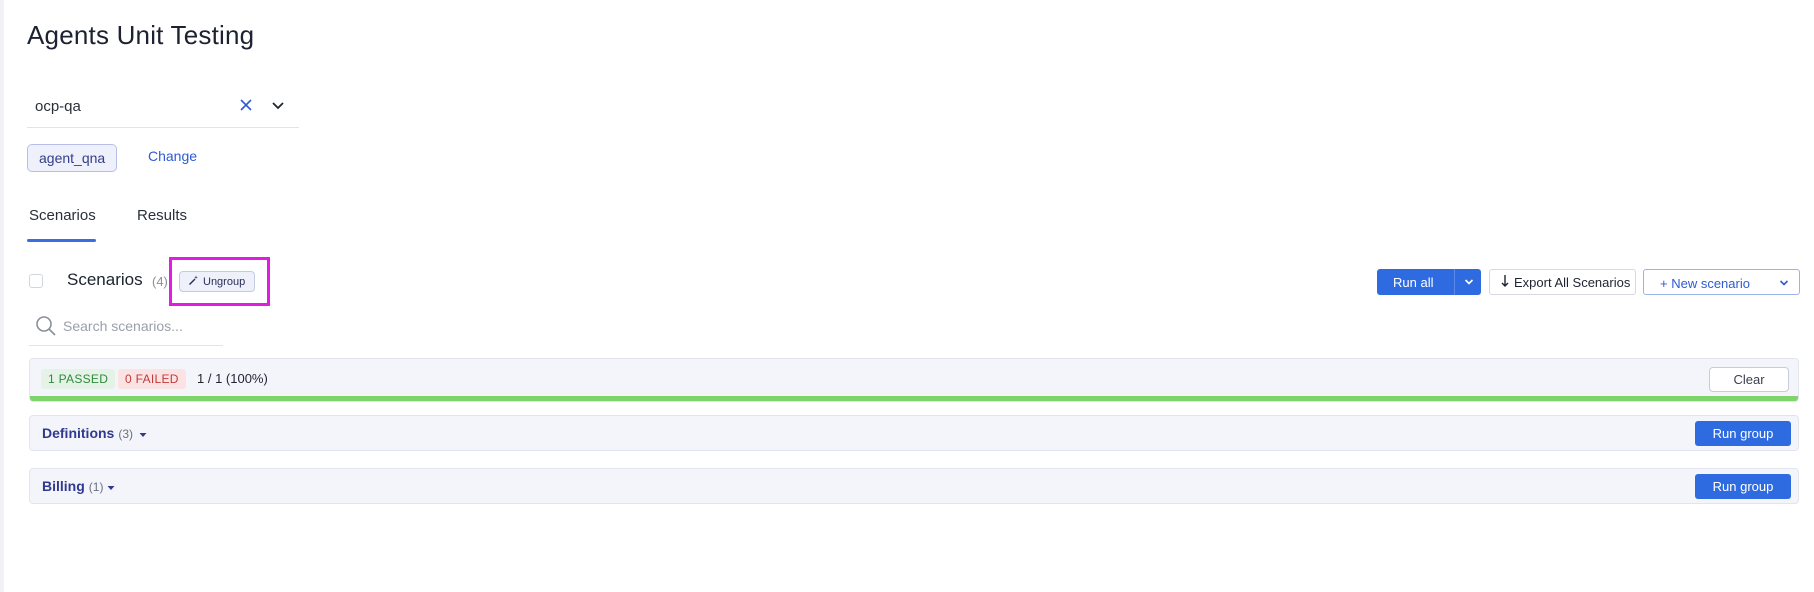 The height and width of the screenshot is (592, 1814). What do you see at coordinates (914, 433) in the screenshot?
I see `group-row-definitions: Definitions (3) Run group` at bounding box center [914, 433].